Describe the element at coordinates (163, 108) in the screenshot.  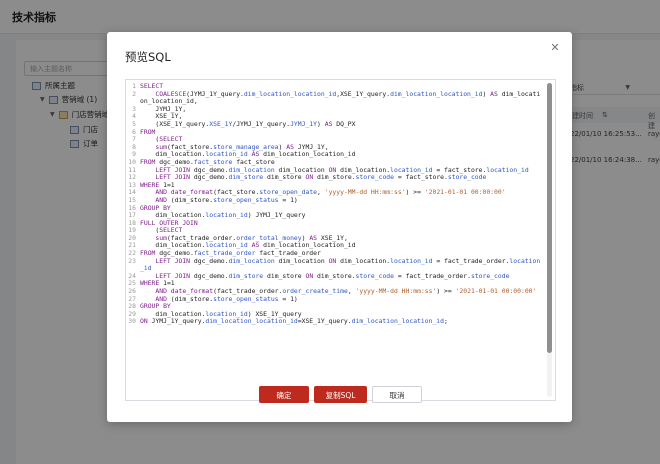
I see `code-text: JYMJ_1Y,` at that location.